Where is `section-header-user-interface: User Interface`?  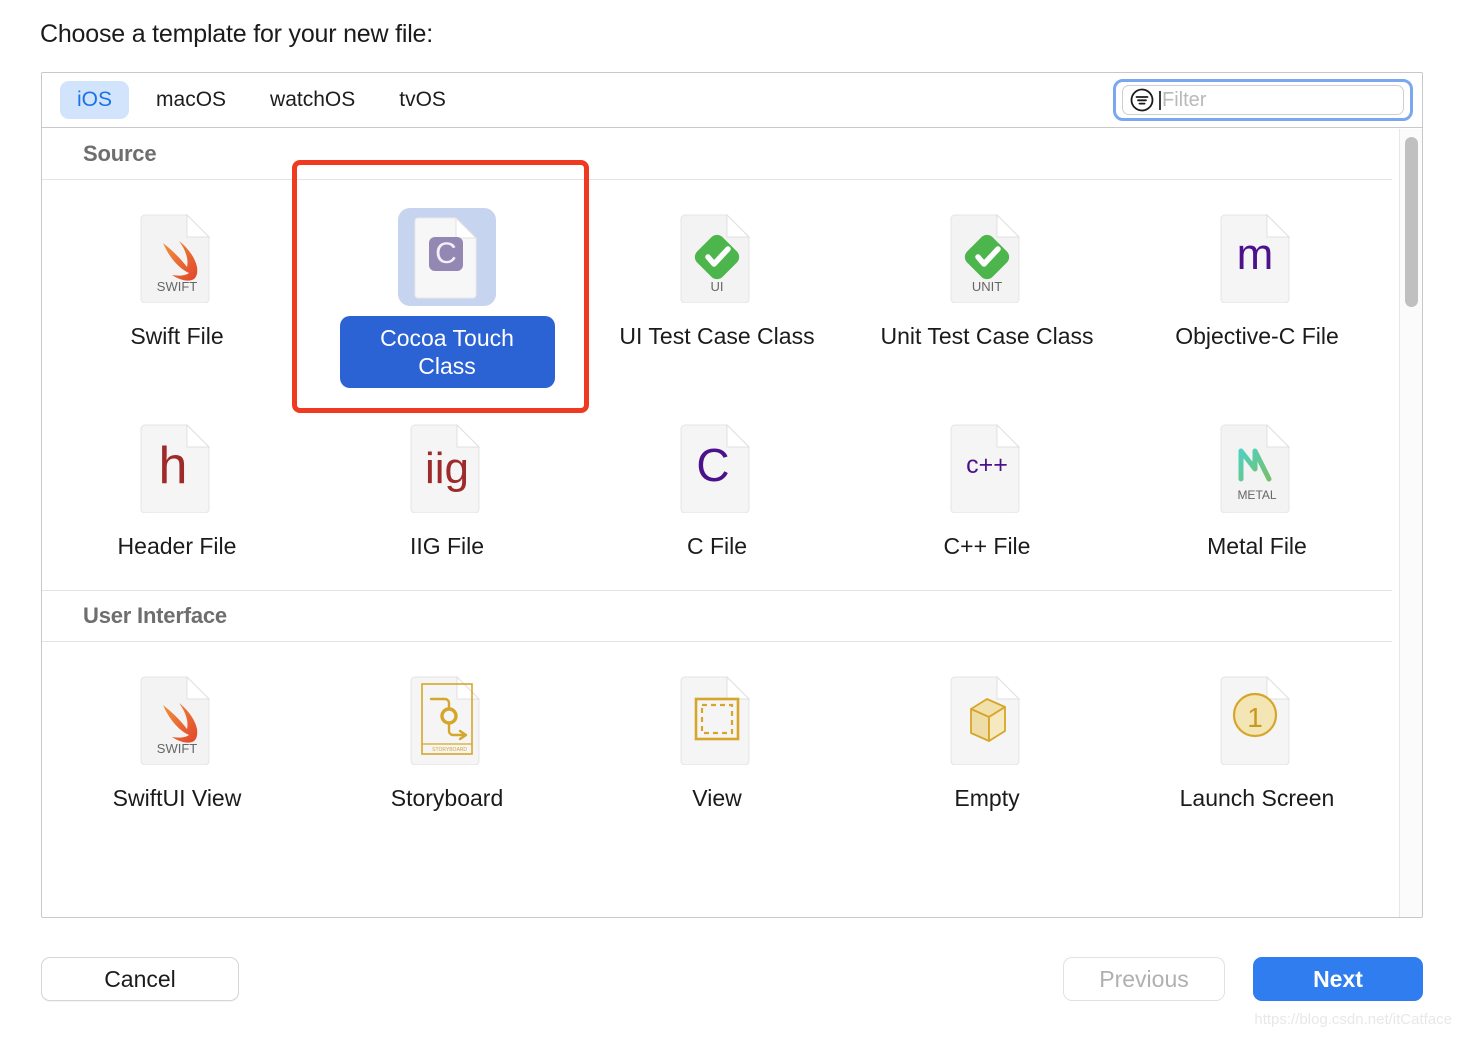
section-header-user-interface: User Interface is located at coordinates (717, 616).